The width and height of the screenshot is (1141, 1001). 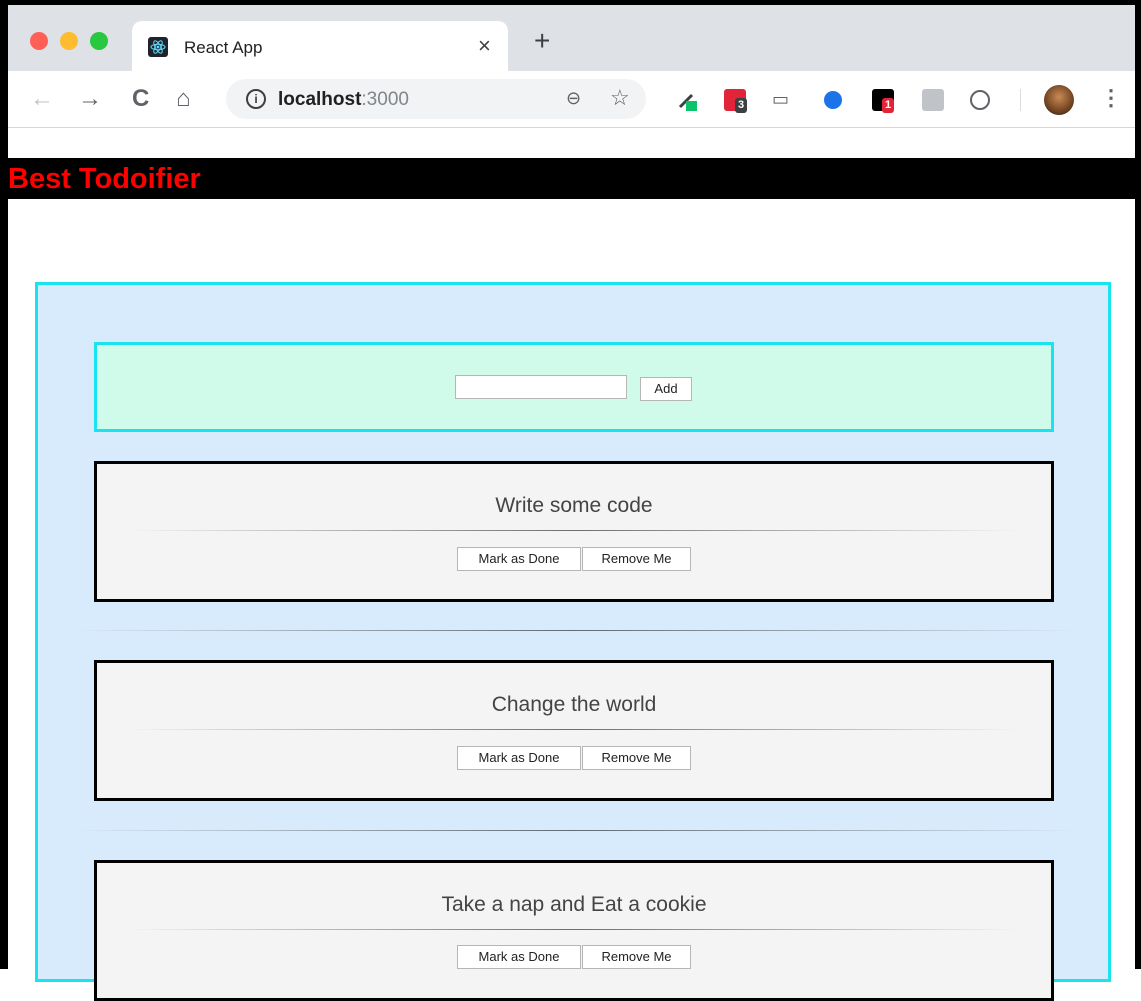 What do you see at coordinates (90, 99) in the screenshot?
I see `forward-arrow-icon: →` at bounding box center [90, 99].